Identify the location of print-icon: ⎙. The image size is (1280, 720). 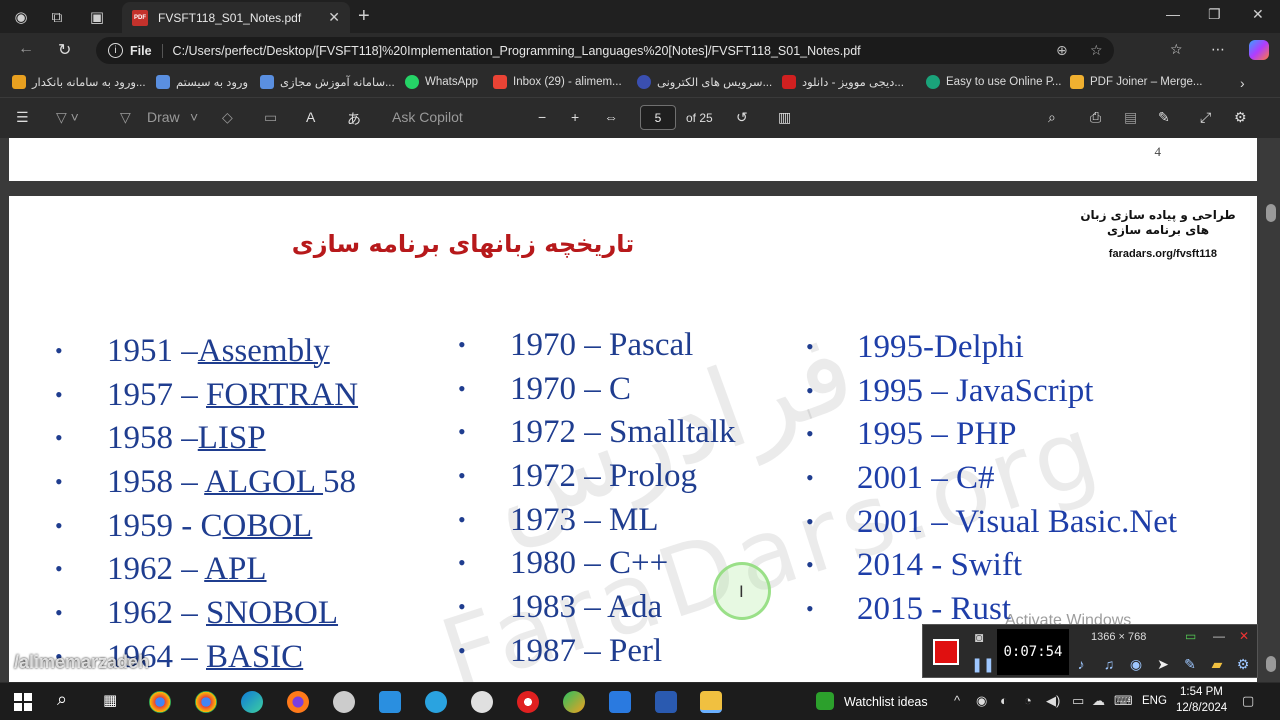
(1095, 117).